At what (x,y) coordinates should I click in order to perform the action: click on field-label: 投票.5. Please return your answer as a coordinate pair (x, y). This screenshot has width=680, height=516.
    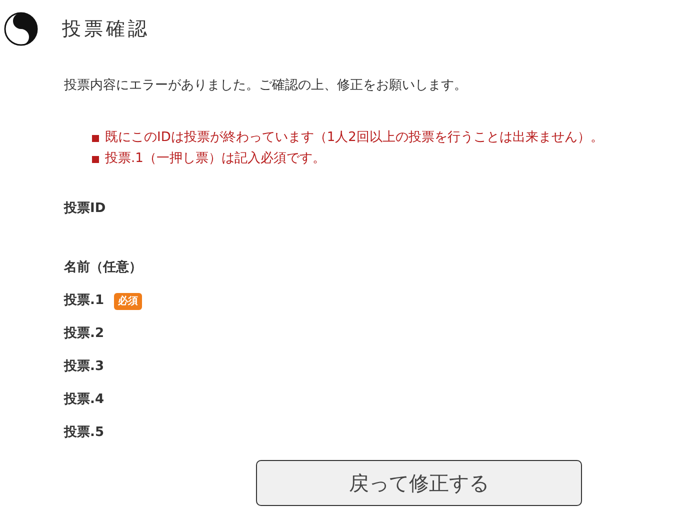
    Looking at the image, I should click on (84, 433).